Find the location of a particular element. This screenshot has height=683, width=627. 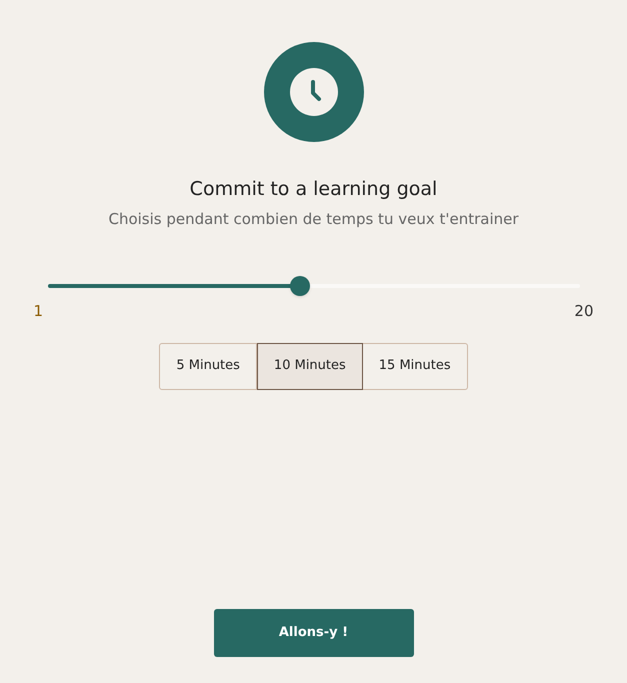

min-label: 1 is located at coordinates (39, 311).